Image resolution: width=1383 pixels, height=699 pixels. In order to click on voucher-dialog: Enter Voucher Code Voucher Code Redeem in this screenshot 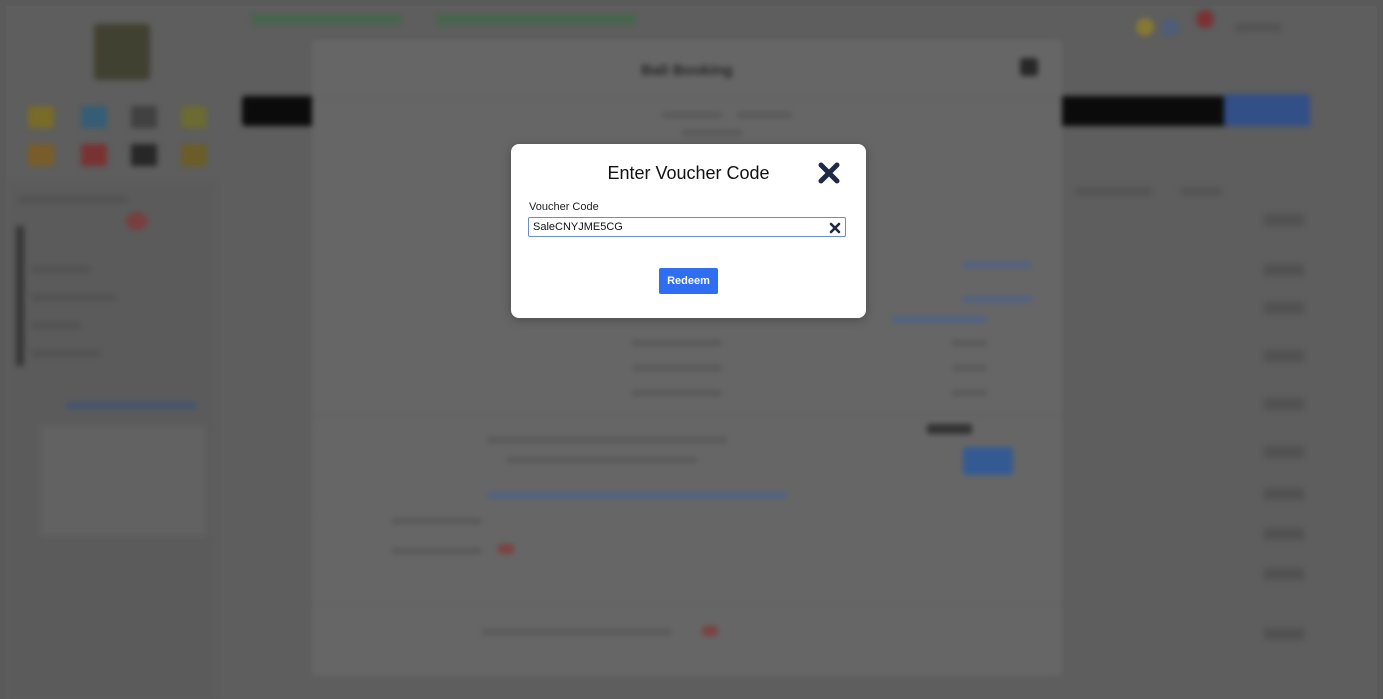, I will do `click(688, 231)`.